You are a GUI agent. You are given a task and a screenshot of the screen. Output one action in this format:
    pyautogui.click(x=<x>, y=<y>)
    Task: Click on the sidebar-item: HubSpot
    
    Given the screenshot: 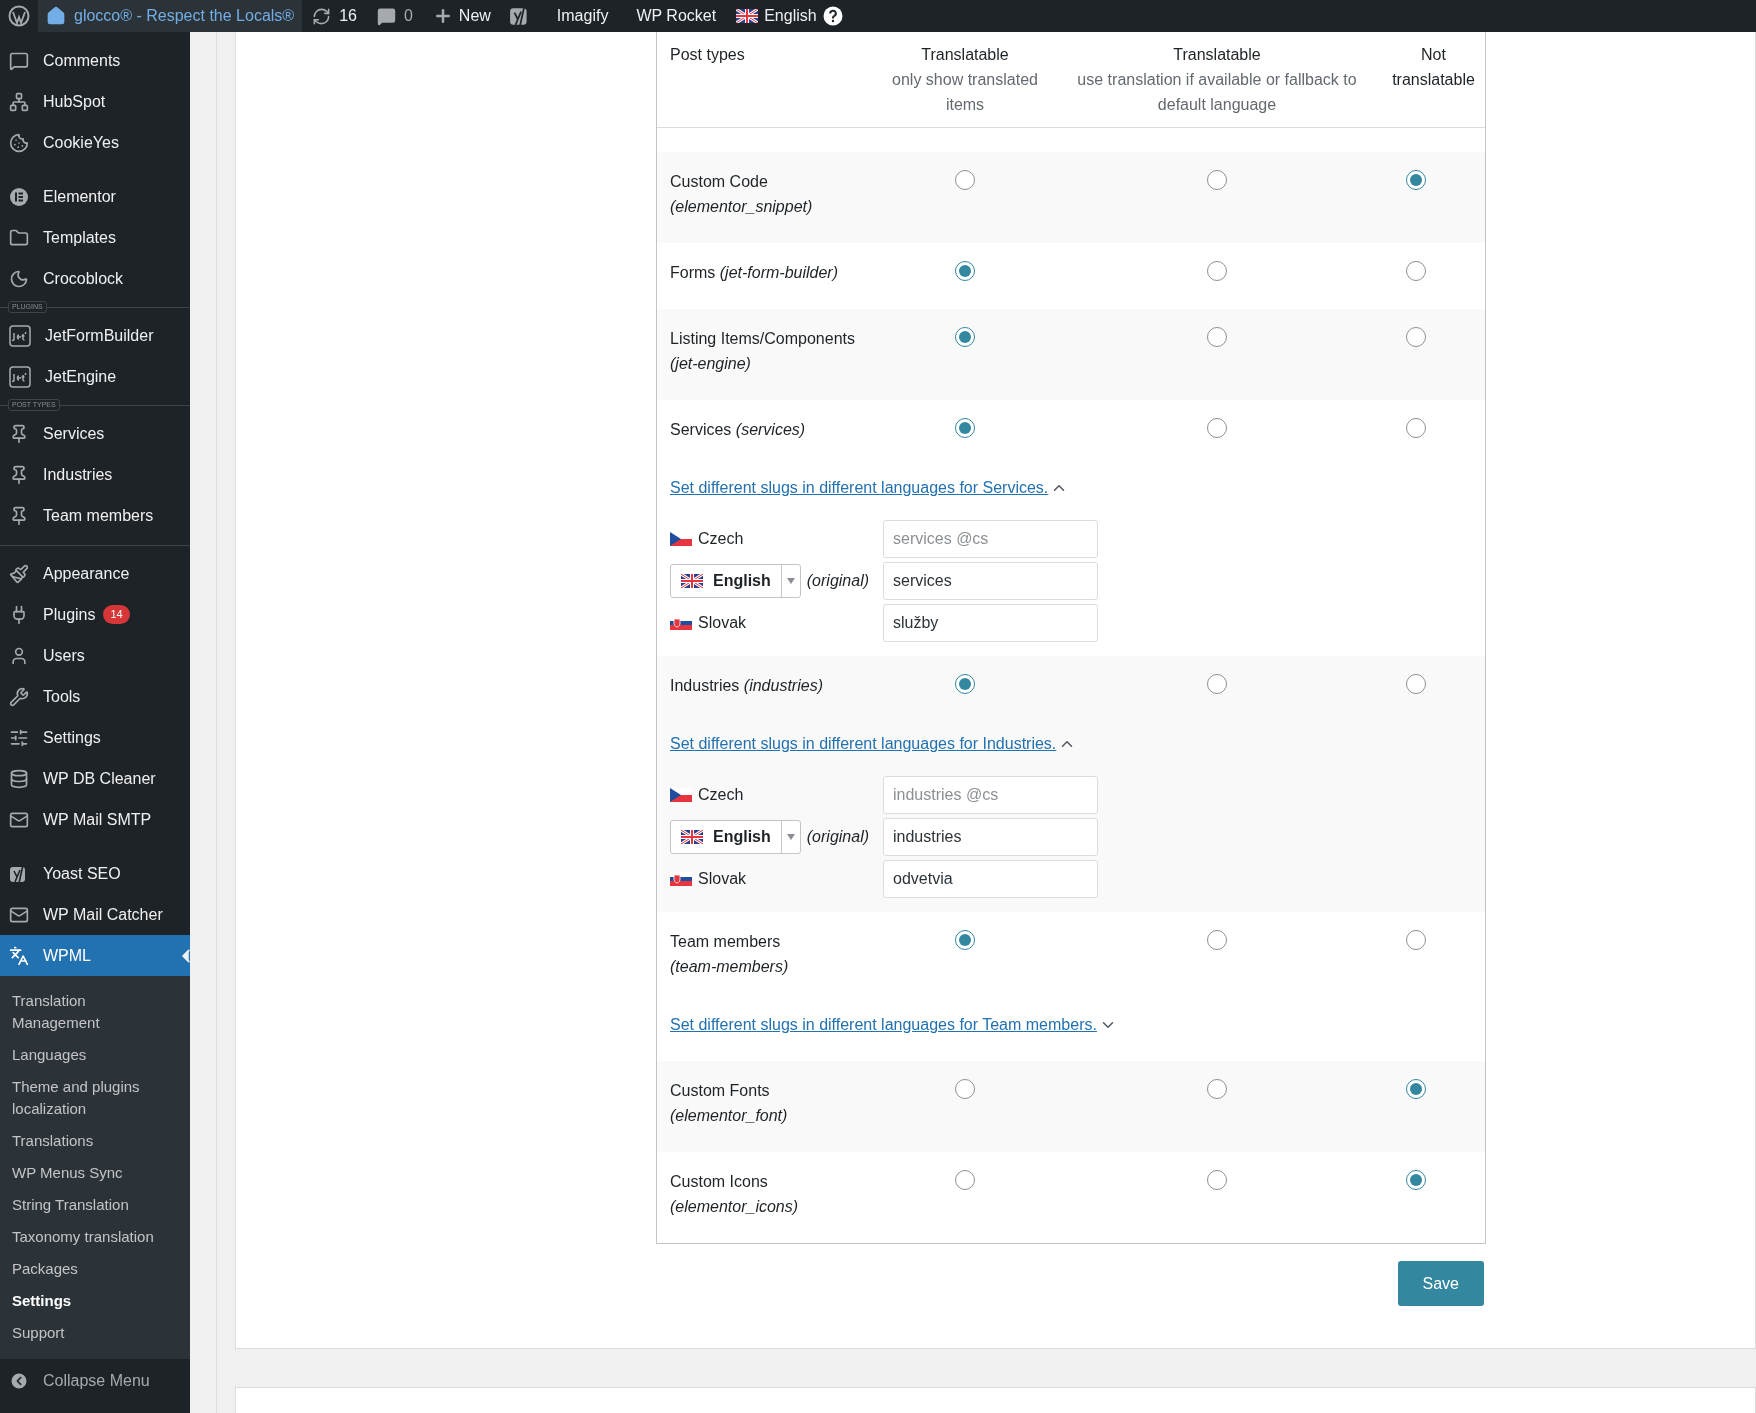 What is the action you would take?
    pyautogui.click(x=95, y=101)
    